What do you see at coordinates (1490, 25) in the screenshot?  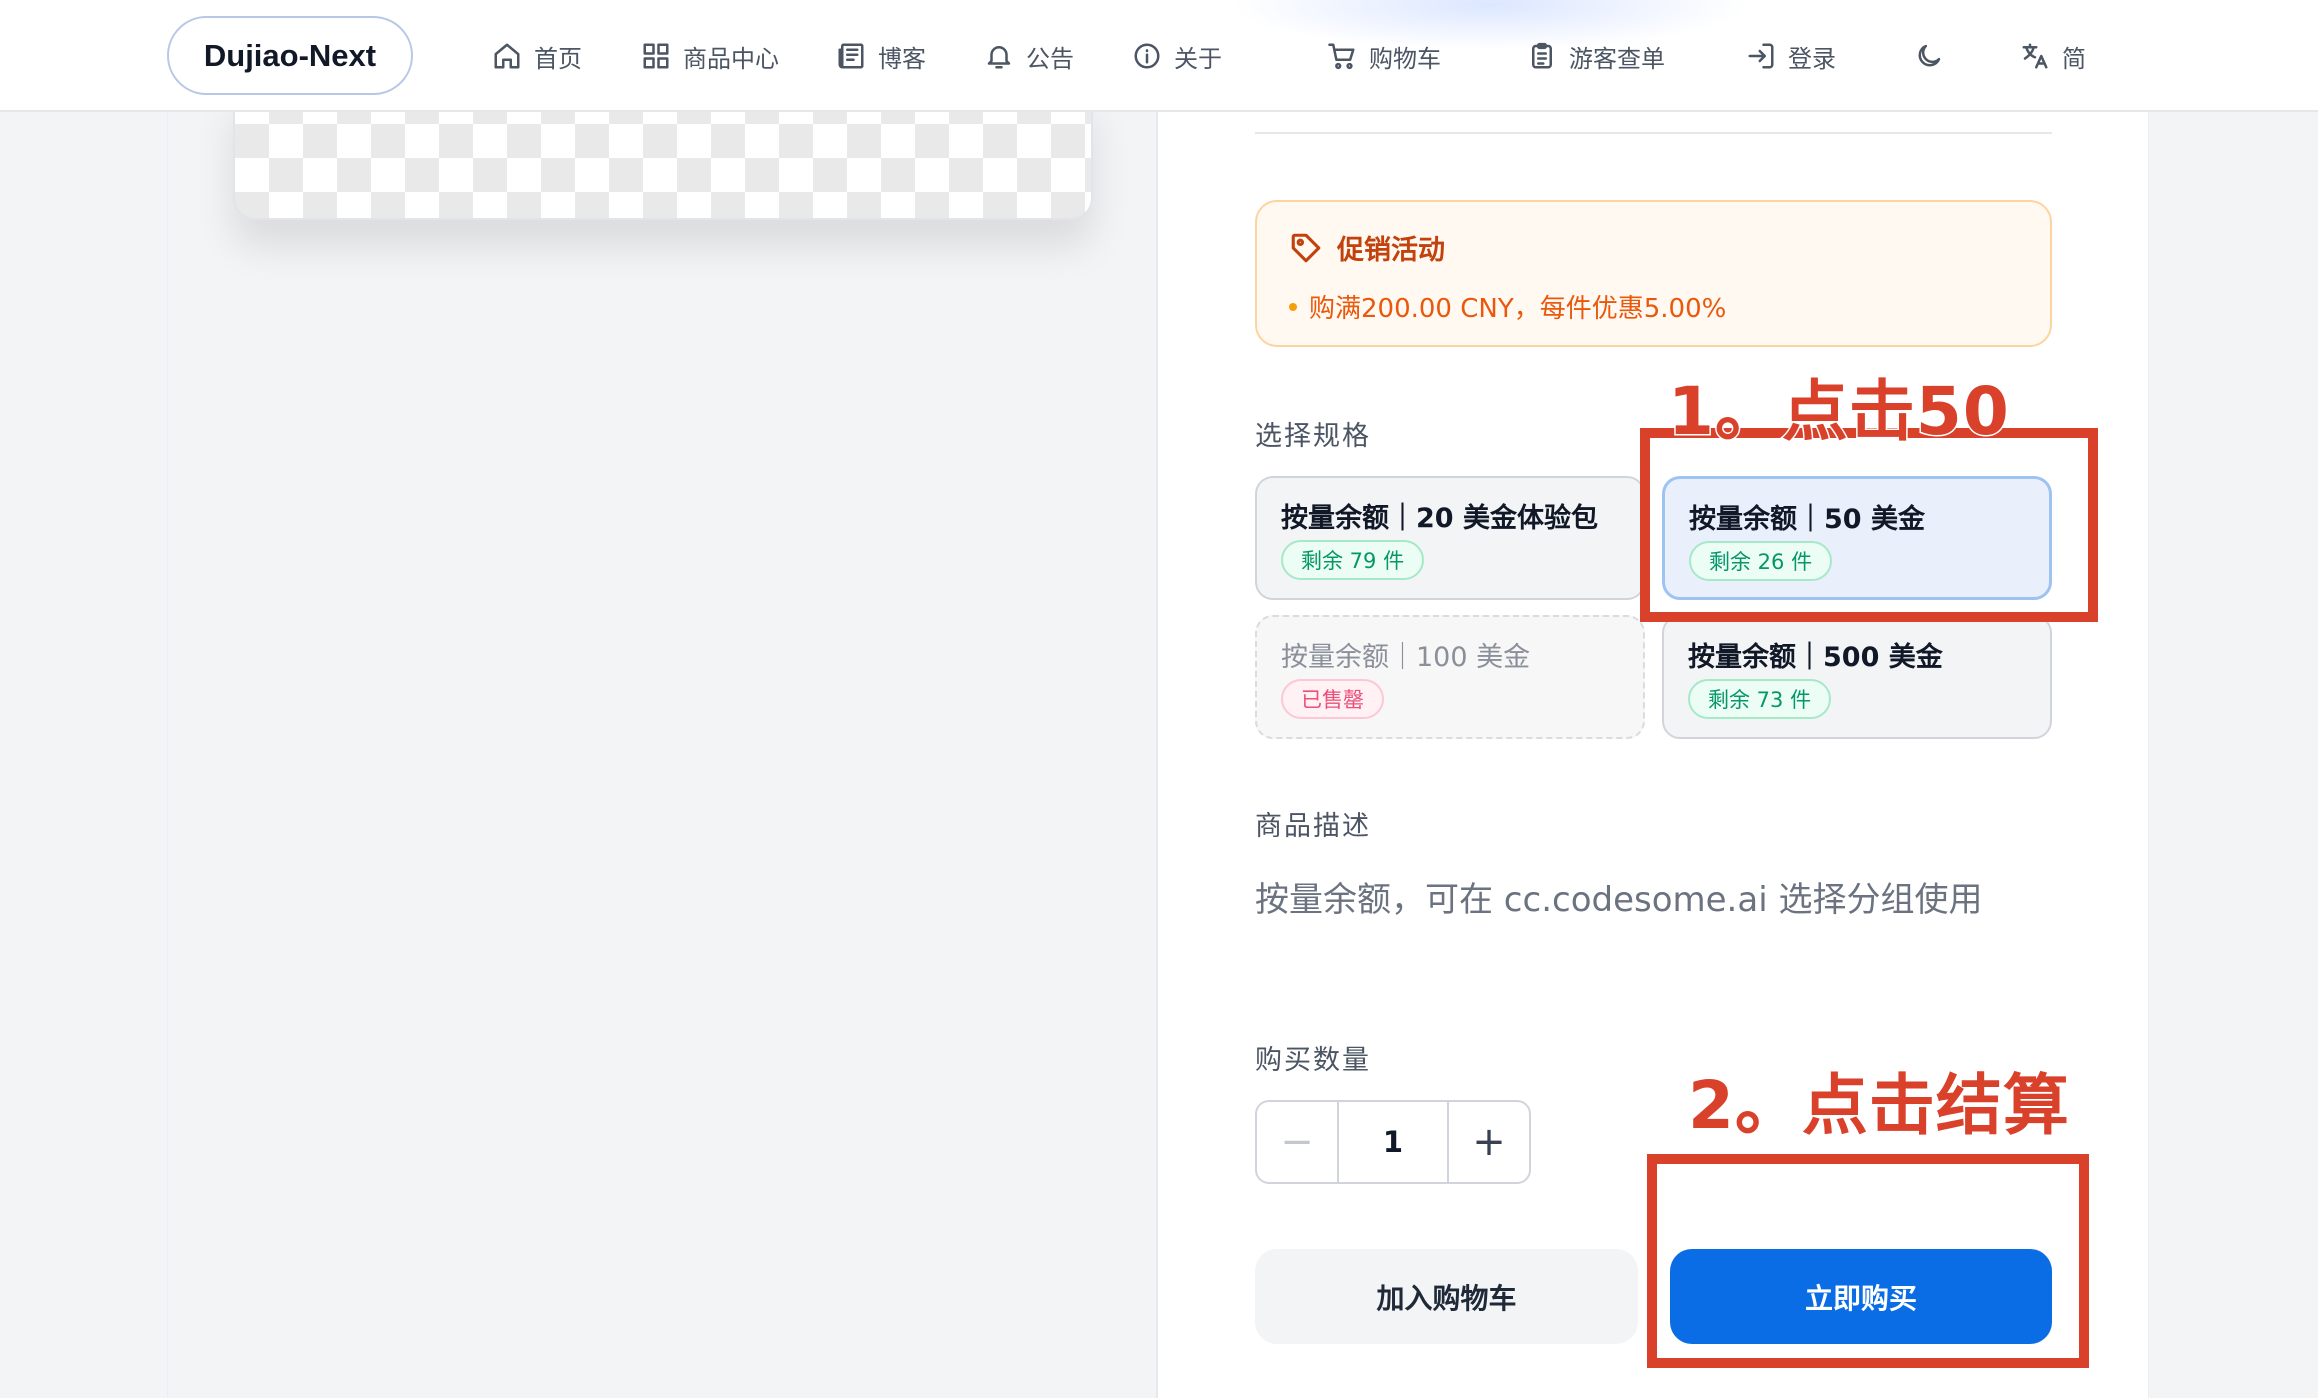 I see `nav-glow-decoration` at bounding box center [1490, 25].